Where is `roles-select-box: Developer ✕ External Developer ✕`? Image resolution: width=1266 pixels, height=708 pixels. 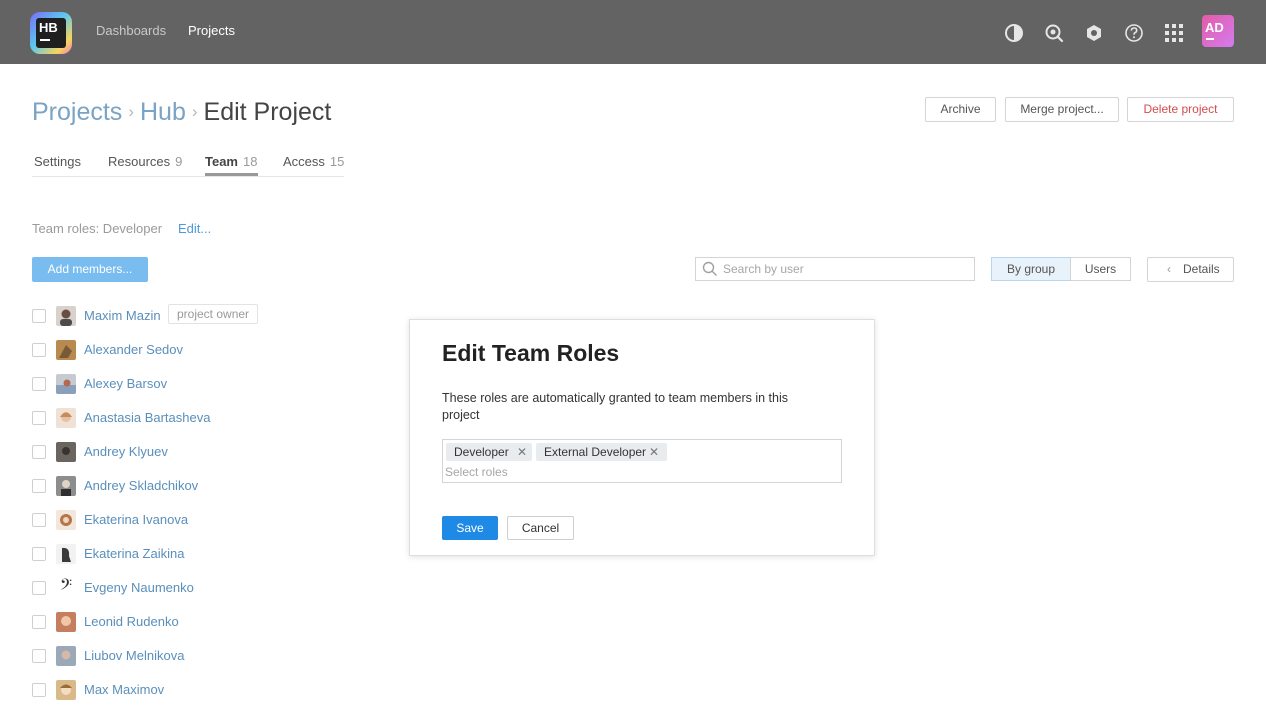 roles-select-box: Developer ✕ External Developer ✕ is located at coordinates (642, 461).